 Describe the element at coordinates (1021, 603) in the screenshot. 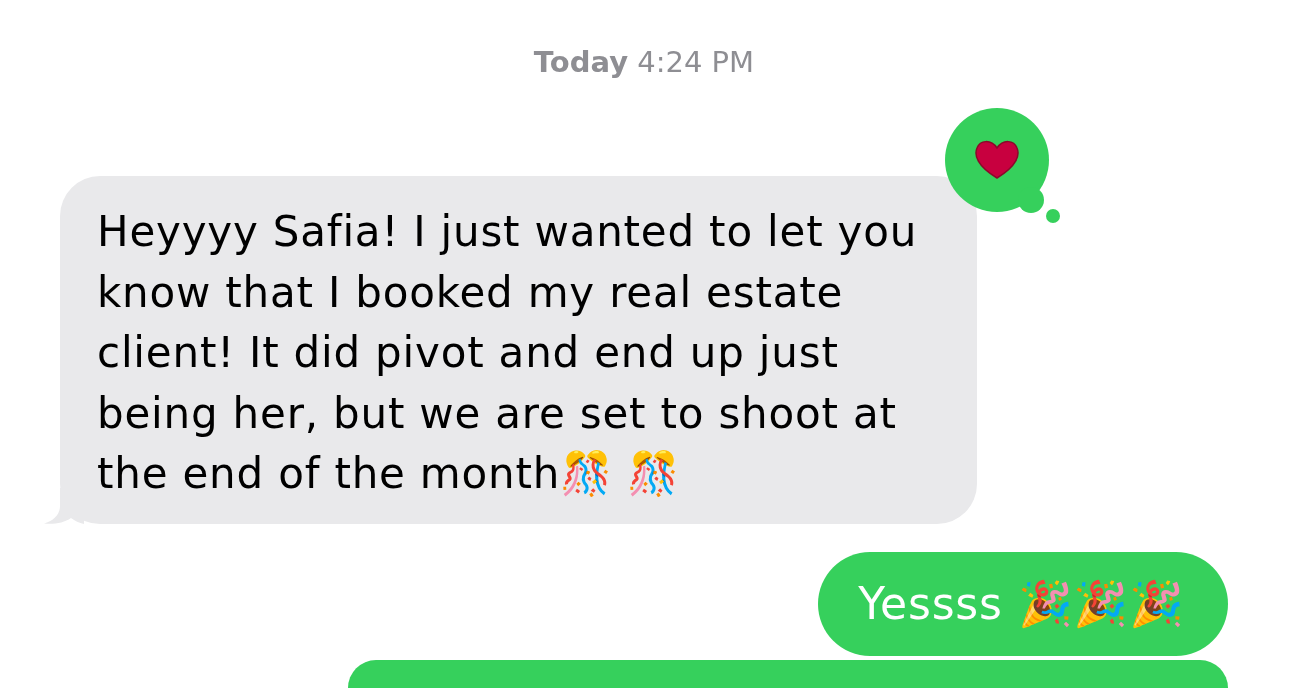

I see `message-text: Yessss 🎉🎉🎉` at that location.